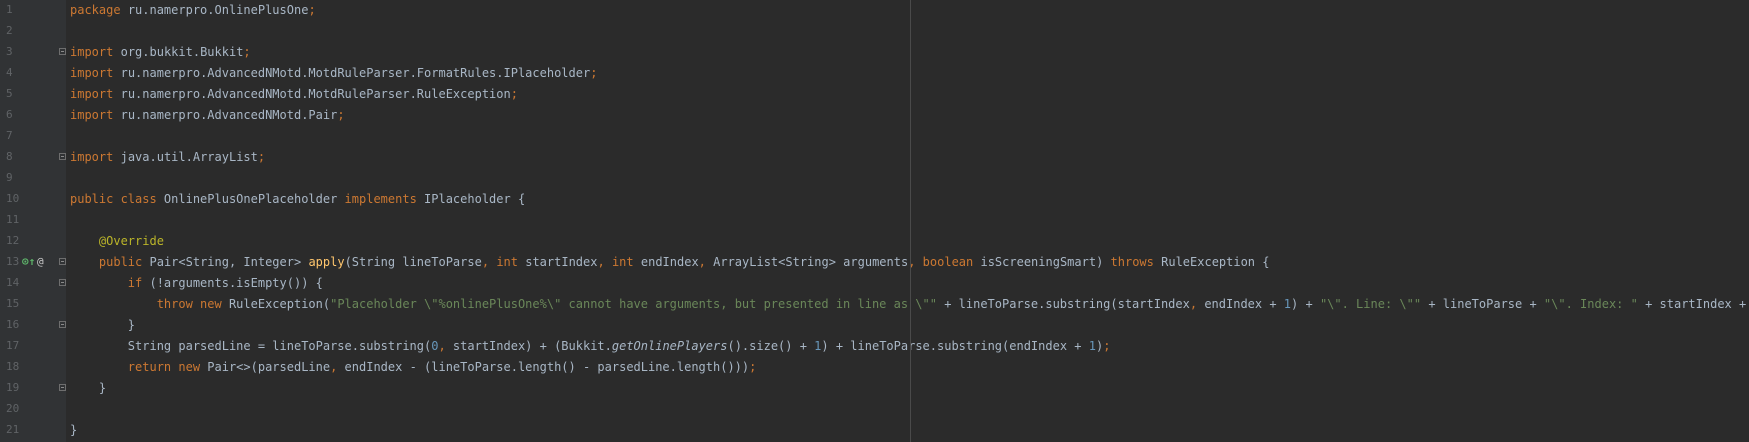 The height and width of the screenshot is (442, 1749). What do you see at coordinates (1132, 262) in the screenshot?
I see `code-token: throws` at bounding box center [1132, 262].